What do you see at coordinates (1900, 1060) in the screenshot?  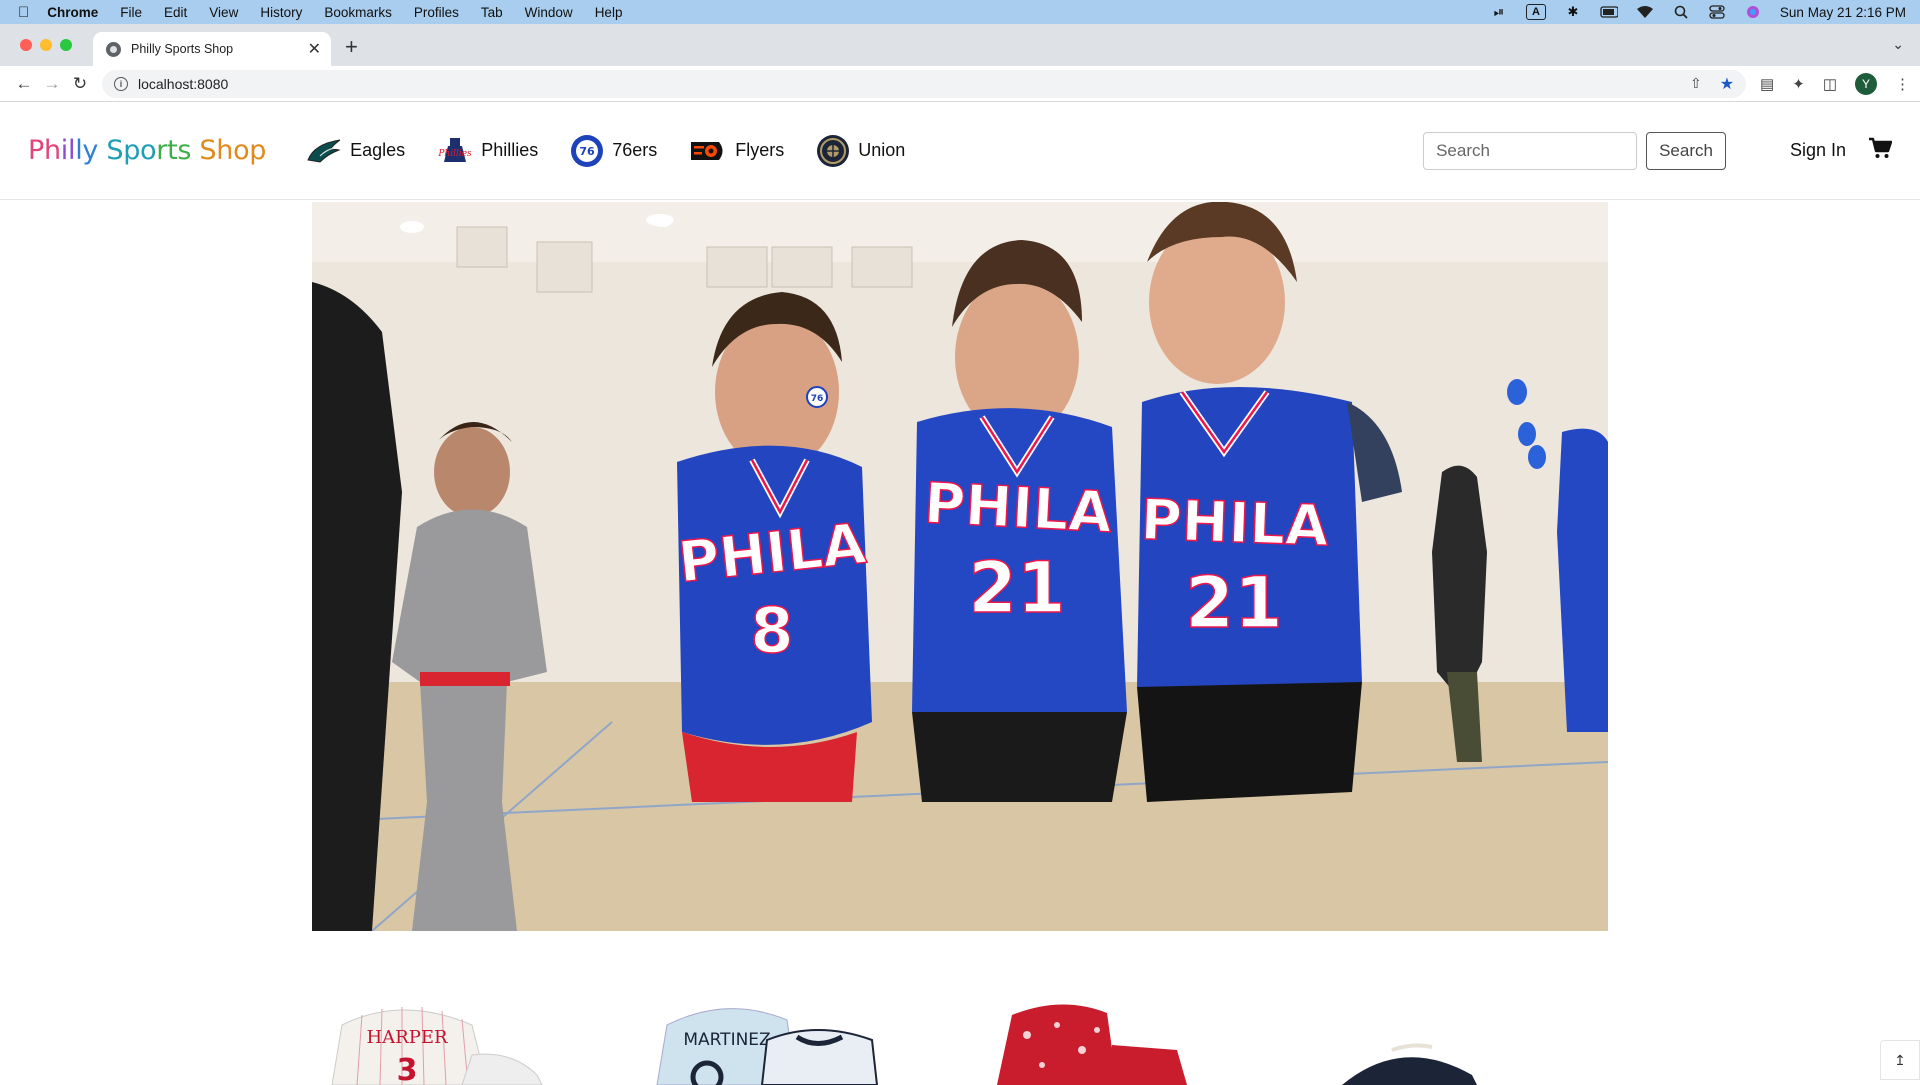 I see `scroll-to-top-icon: ↥` at bounding box center [1900, 1060].